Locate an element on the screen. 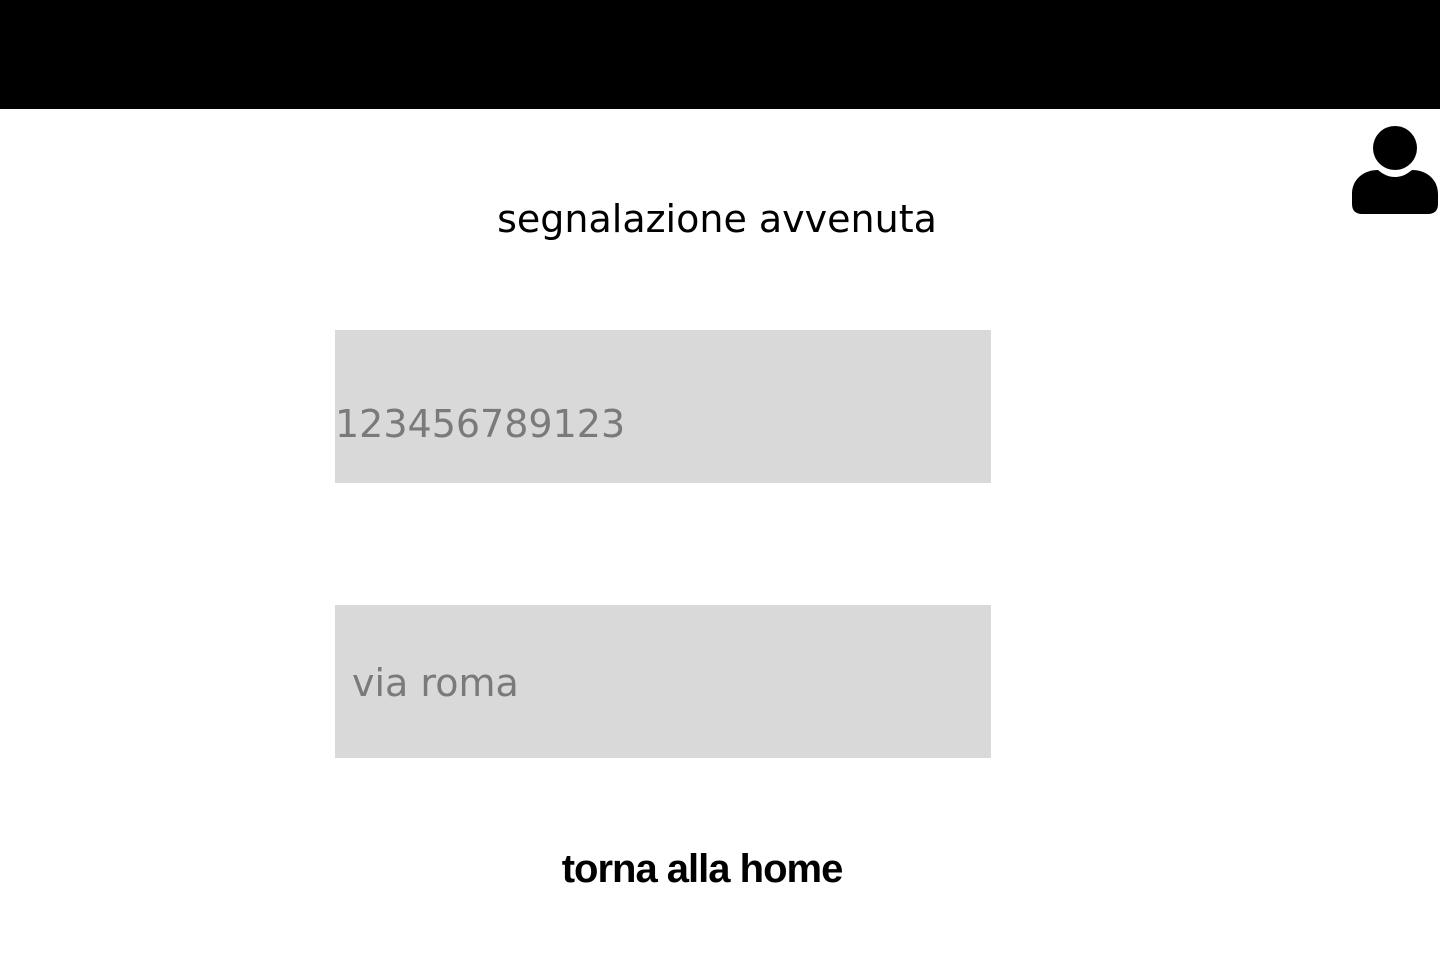  page-title: segnalazione avvenuta is located at coordinates (717, 219).